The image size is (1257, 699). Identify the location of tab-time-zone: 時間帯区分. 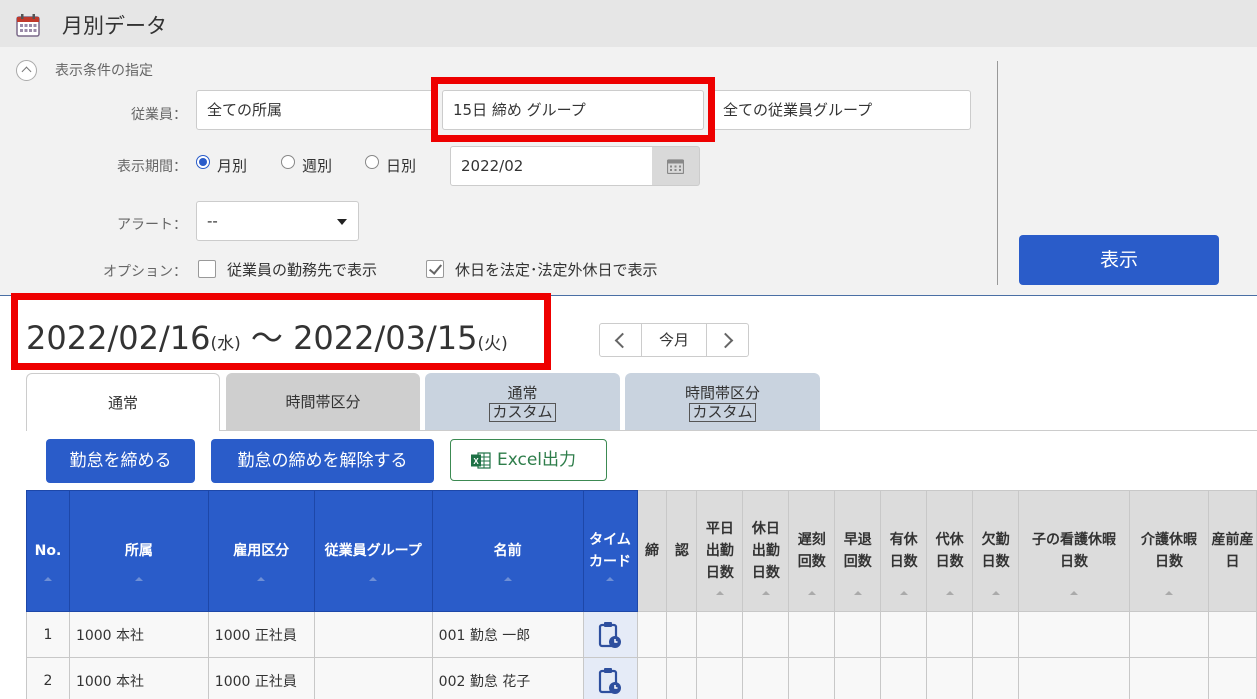
(323, 402).